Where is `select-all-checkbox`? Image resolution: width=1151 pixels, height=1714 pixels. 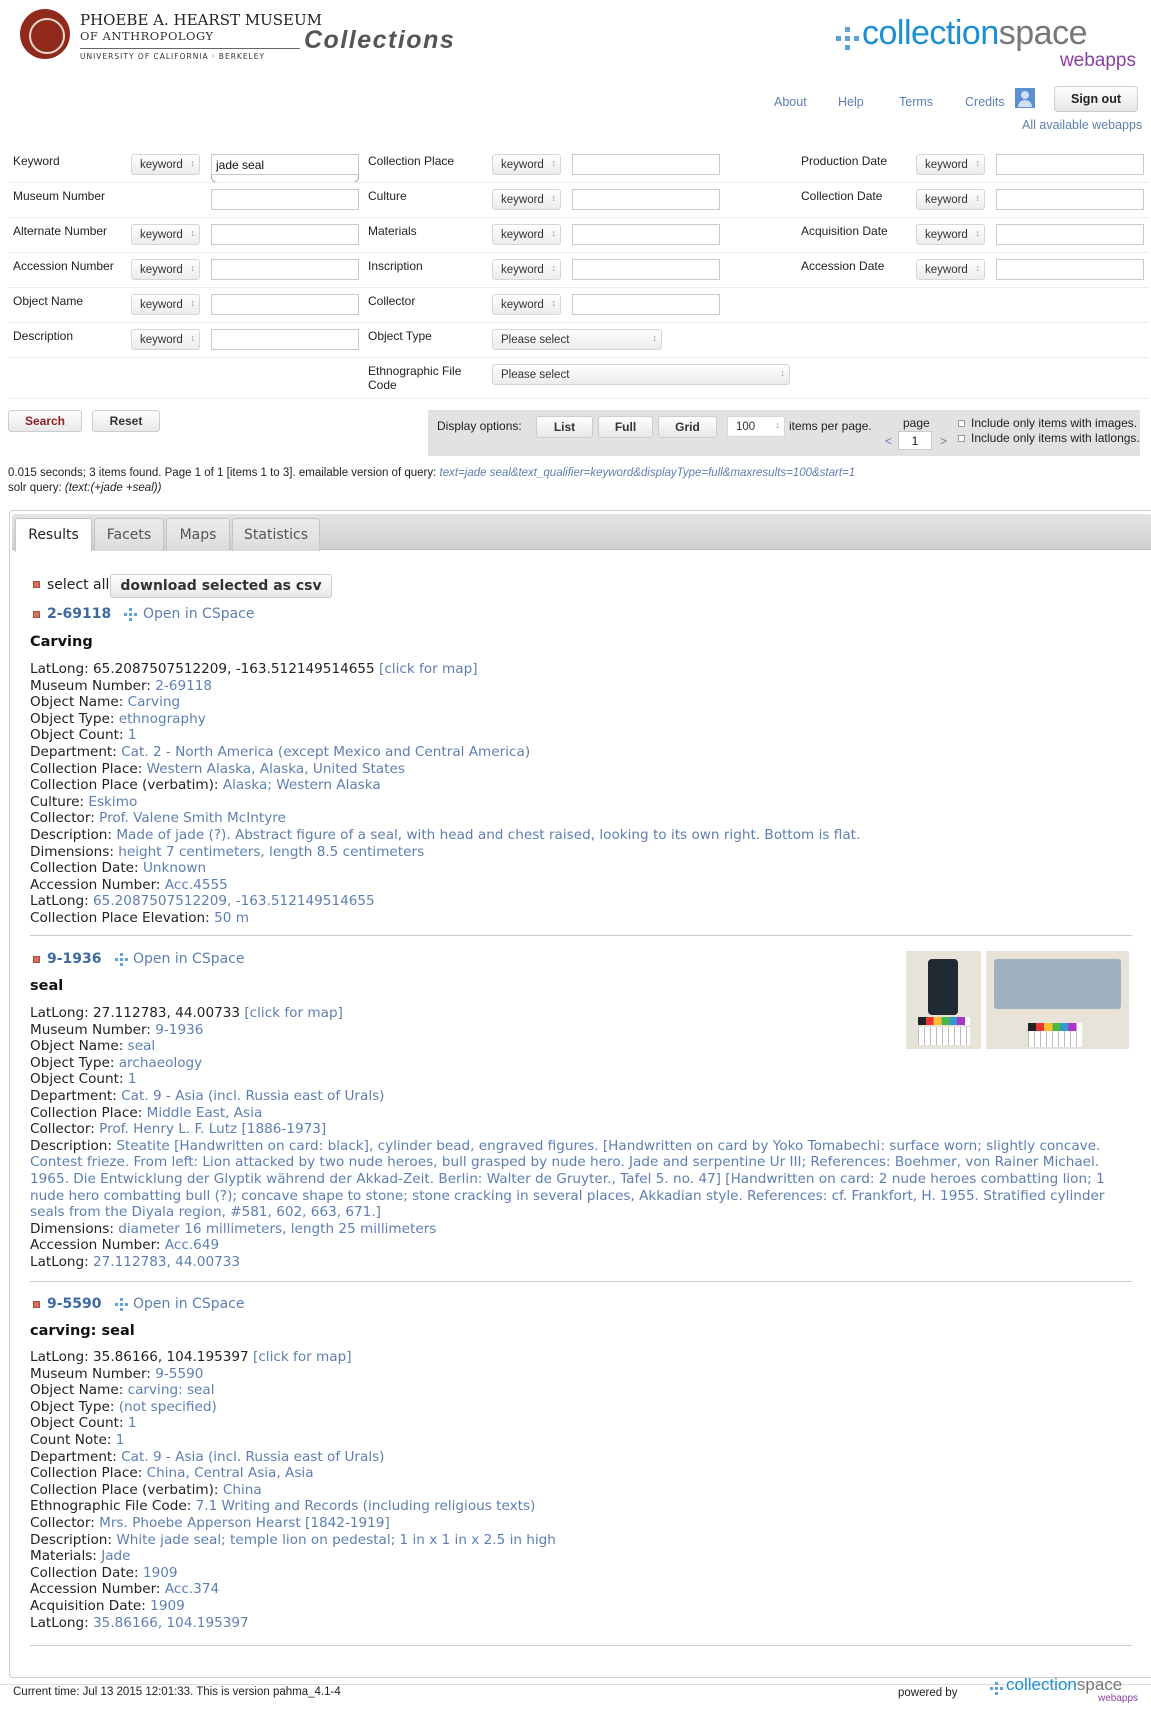 select-all-checkbox is located at coordinates (36, 584).